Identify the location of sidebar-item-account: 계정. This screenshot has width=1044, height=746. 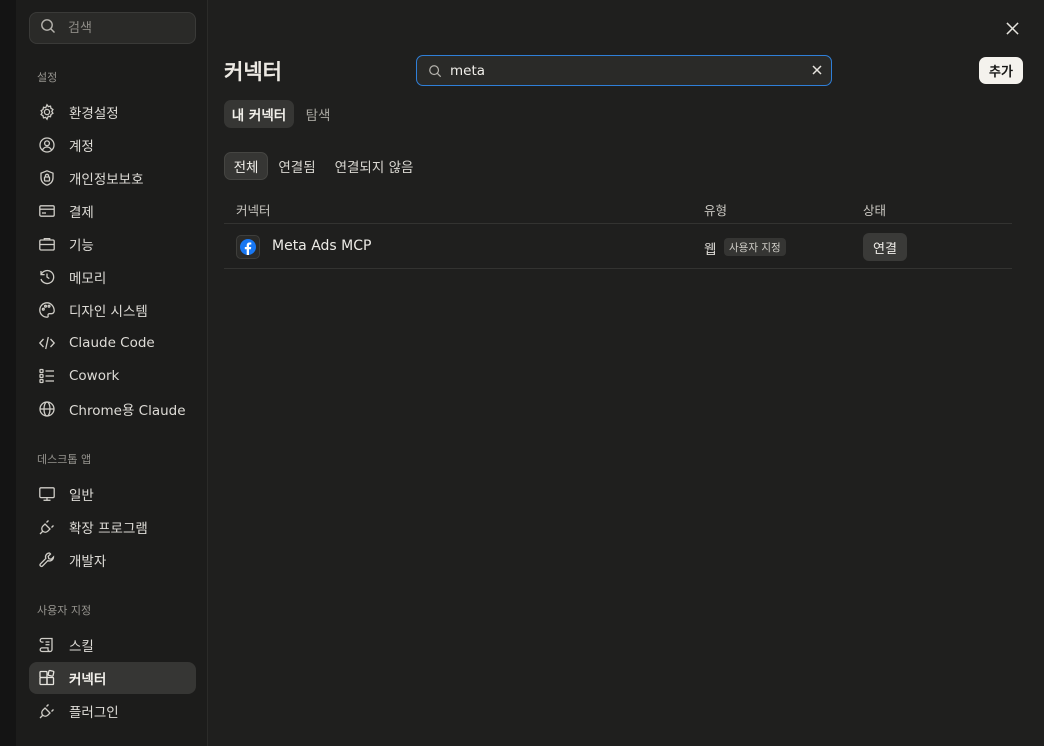
(112, 145).